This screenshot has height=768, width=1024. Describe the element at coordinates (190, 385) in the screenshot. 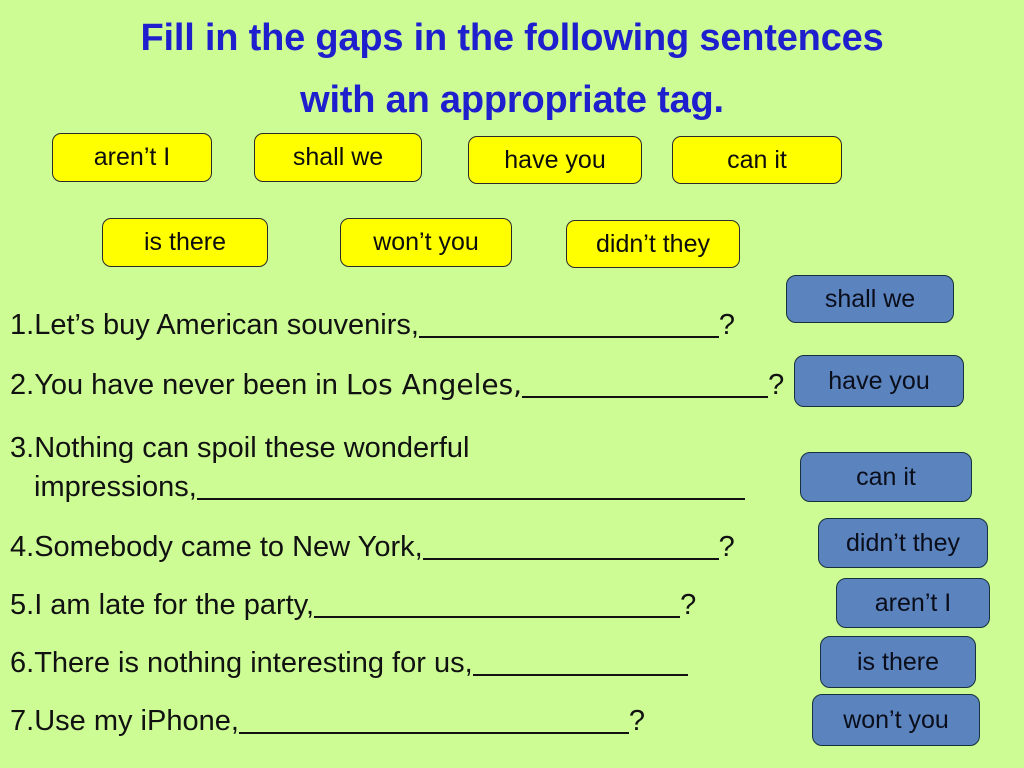

I see `sentence-text: You have never been in` at that location.